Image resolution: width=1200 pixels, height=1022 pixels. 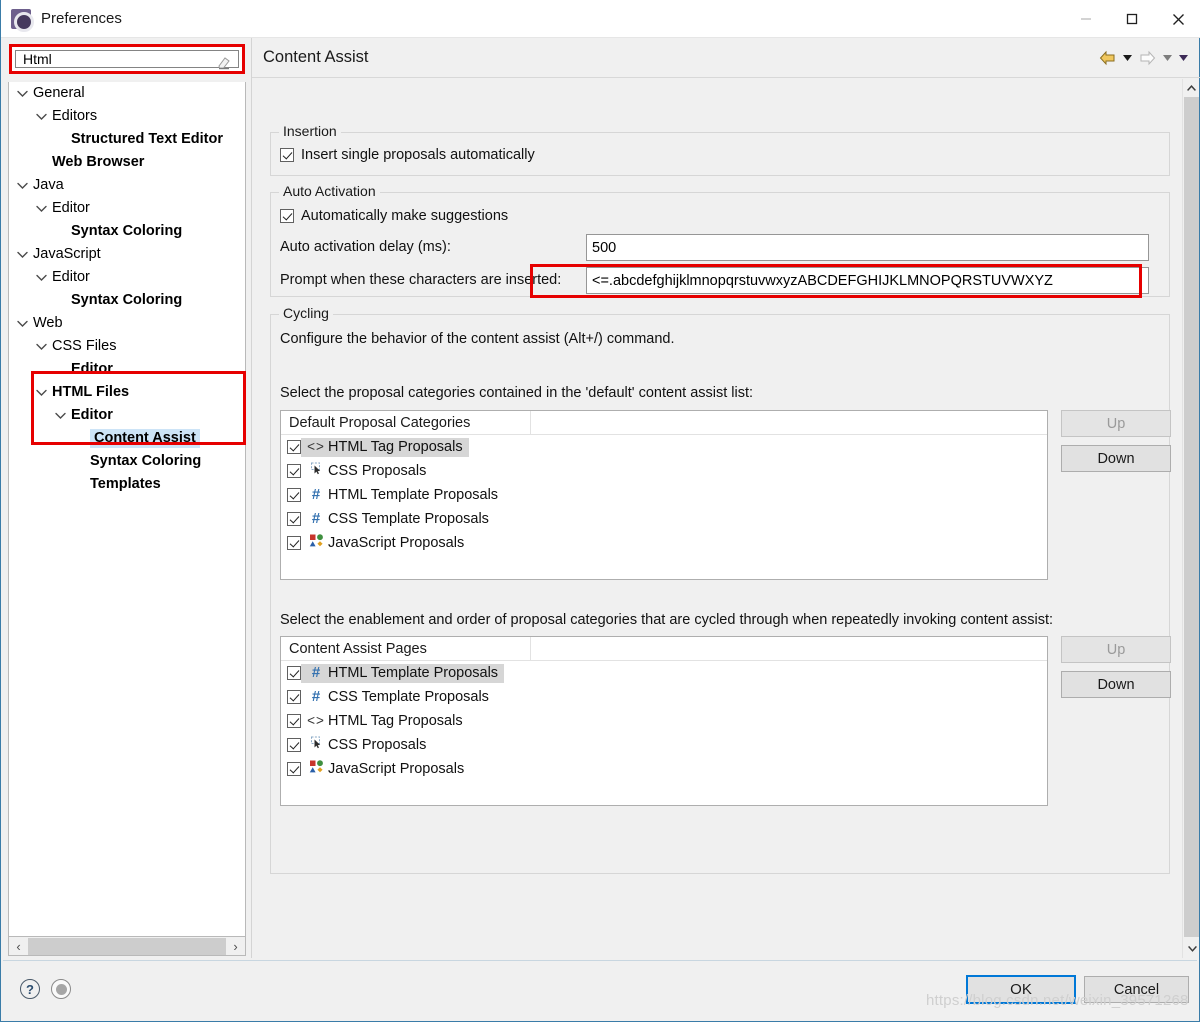 I want to click on tree-item-java: Java, so click(x=127, y=185).